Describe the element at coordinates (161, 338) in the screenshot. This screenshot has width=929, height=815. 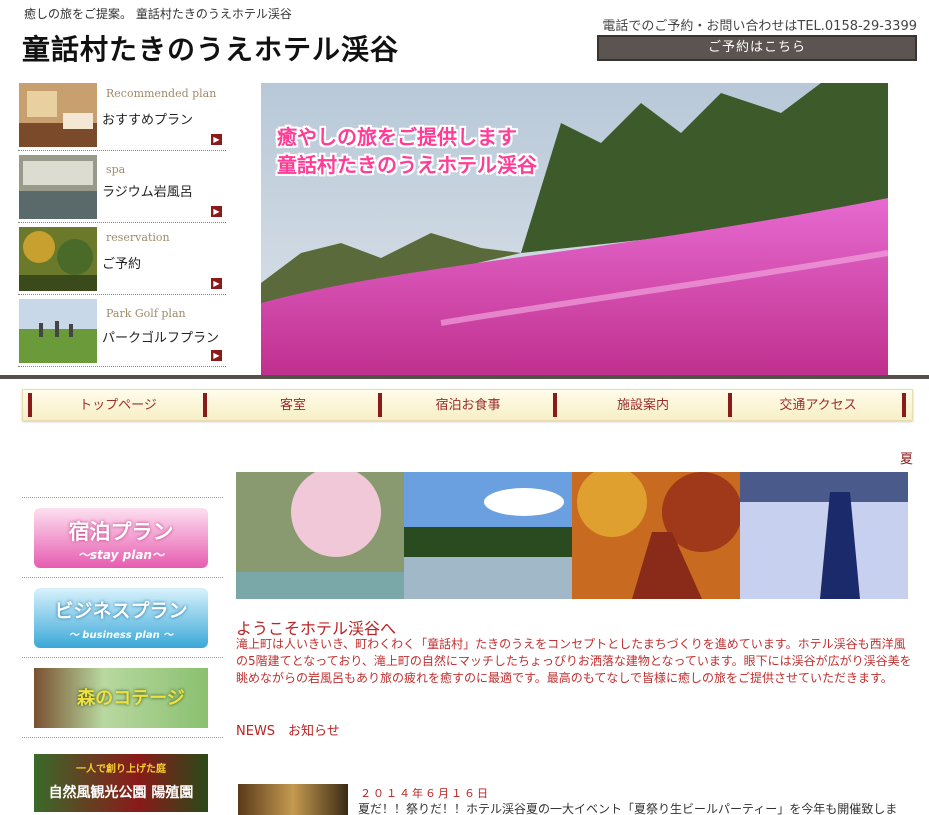
I see `plan-jp-label: パークゴルフプラン` at that location.